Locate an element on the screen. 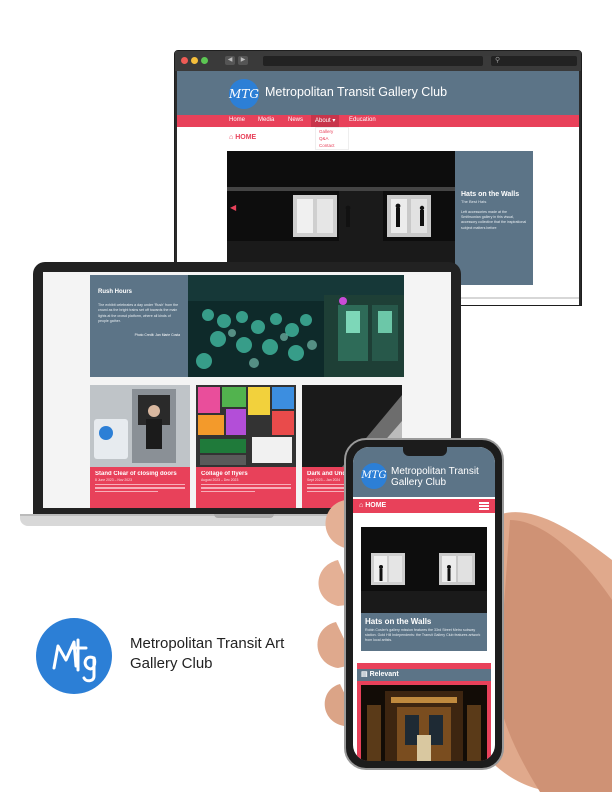 The image size is (612, 792). nav-media: Media is located at coordinates (266, 120).